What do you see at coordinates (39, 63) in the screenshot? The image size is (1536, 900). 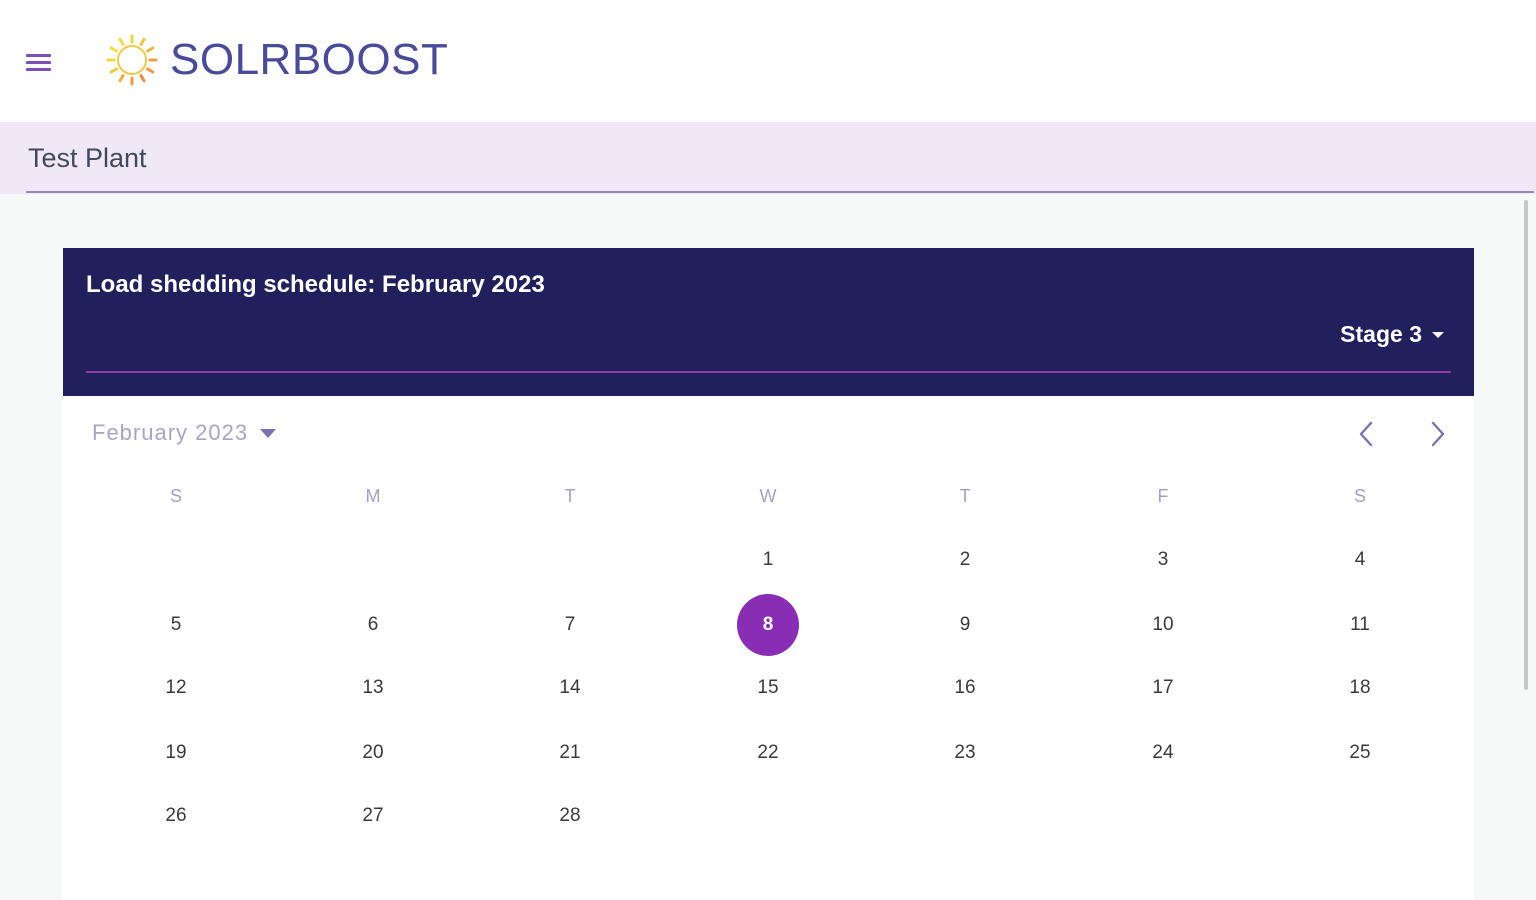 I see `hamburger-menu-icon` at bounding box center [39, 63].